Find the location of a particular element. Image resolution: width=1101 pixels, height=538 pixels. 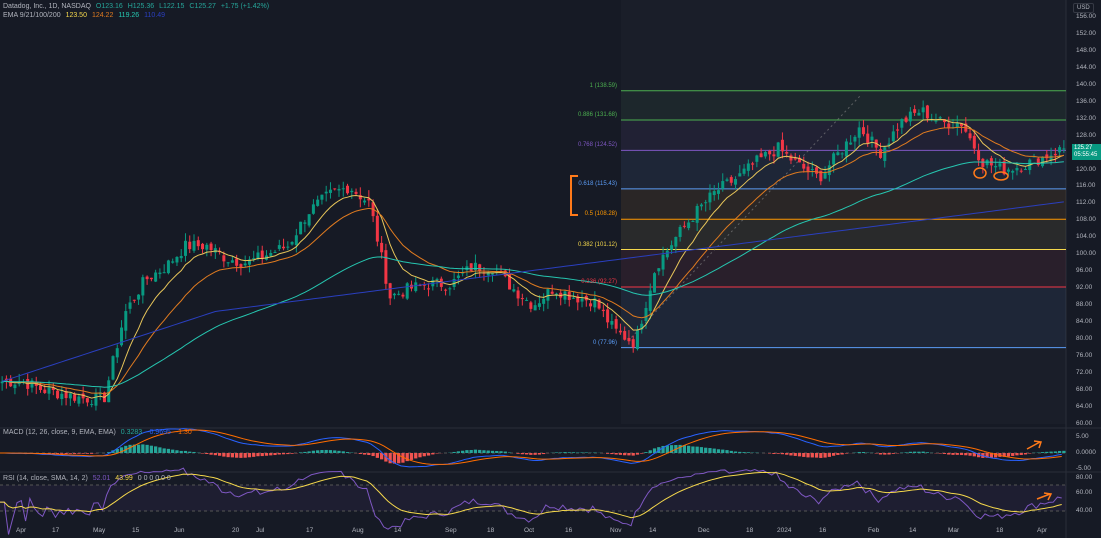

date-axis-tick: 14 is located at coordinates (913, 530).